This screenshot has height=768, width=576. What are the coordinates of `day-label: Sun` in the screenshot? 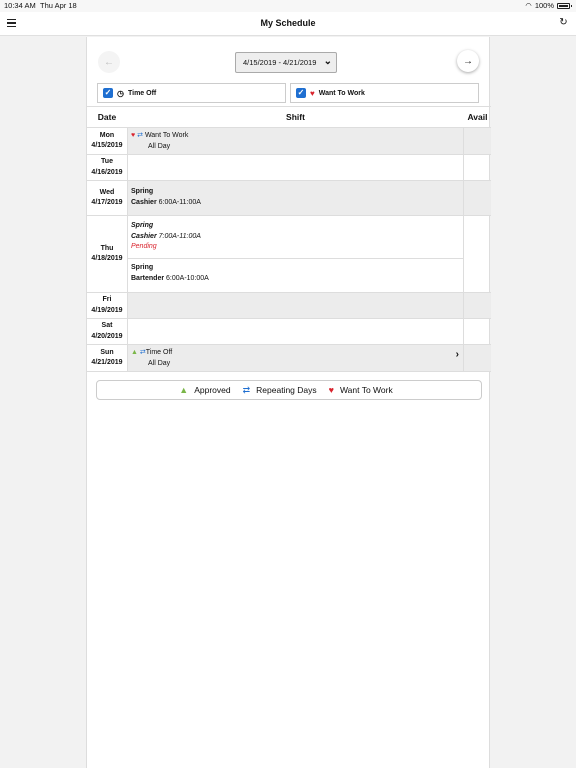 It's located at (107, 352).